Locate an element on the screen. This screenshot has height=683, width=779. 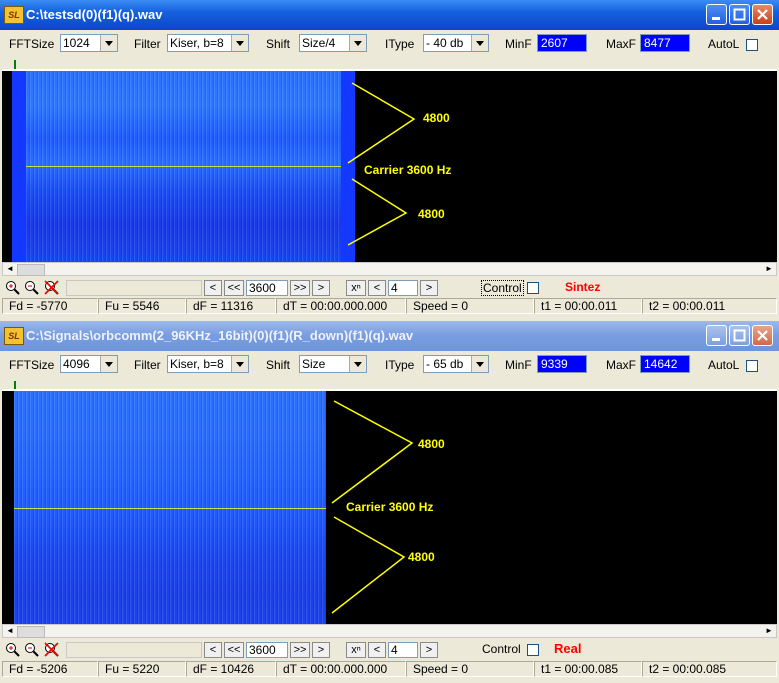
mode-label: Sintez is located at coordinates (583, 287).